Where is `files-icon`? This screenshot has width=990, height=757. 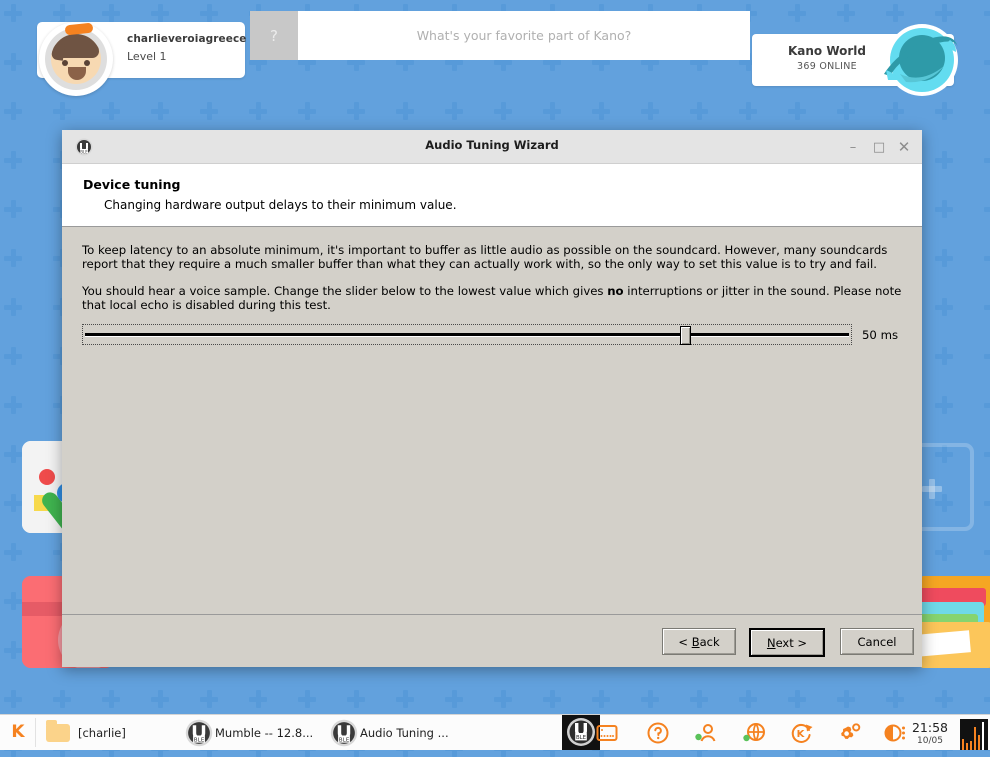 files-icon is located at coordinates (953, 622).